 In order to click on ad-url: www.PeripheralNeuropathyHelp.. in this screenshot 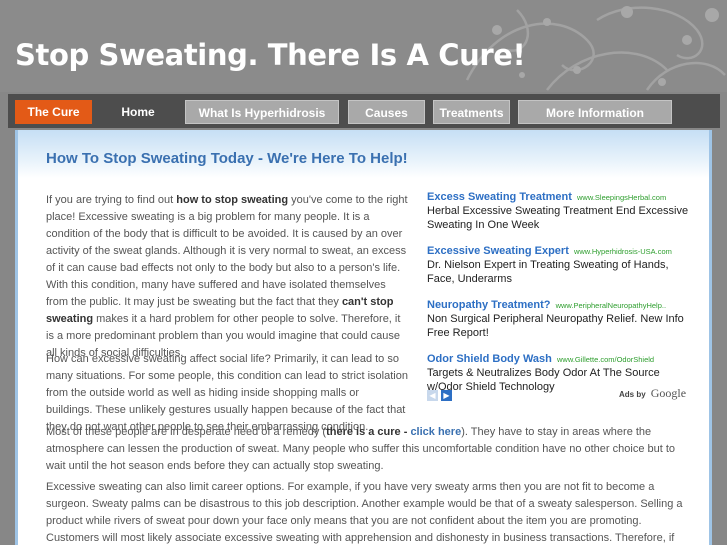, I will do `click(611, 305)`.